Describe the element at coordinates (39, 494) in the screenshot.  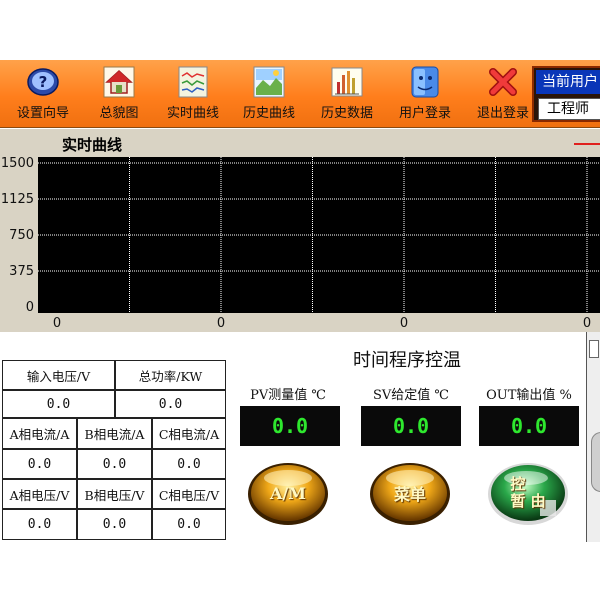
I see `a-phase-voltage-header: A相电压/V` at that location.